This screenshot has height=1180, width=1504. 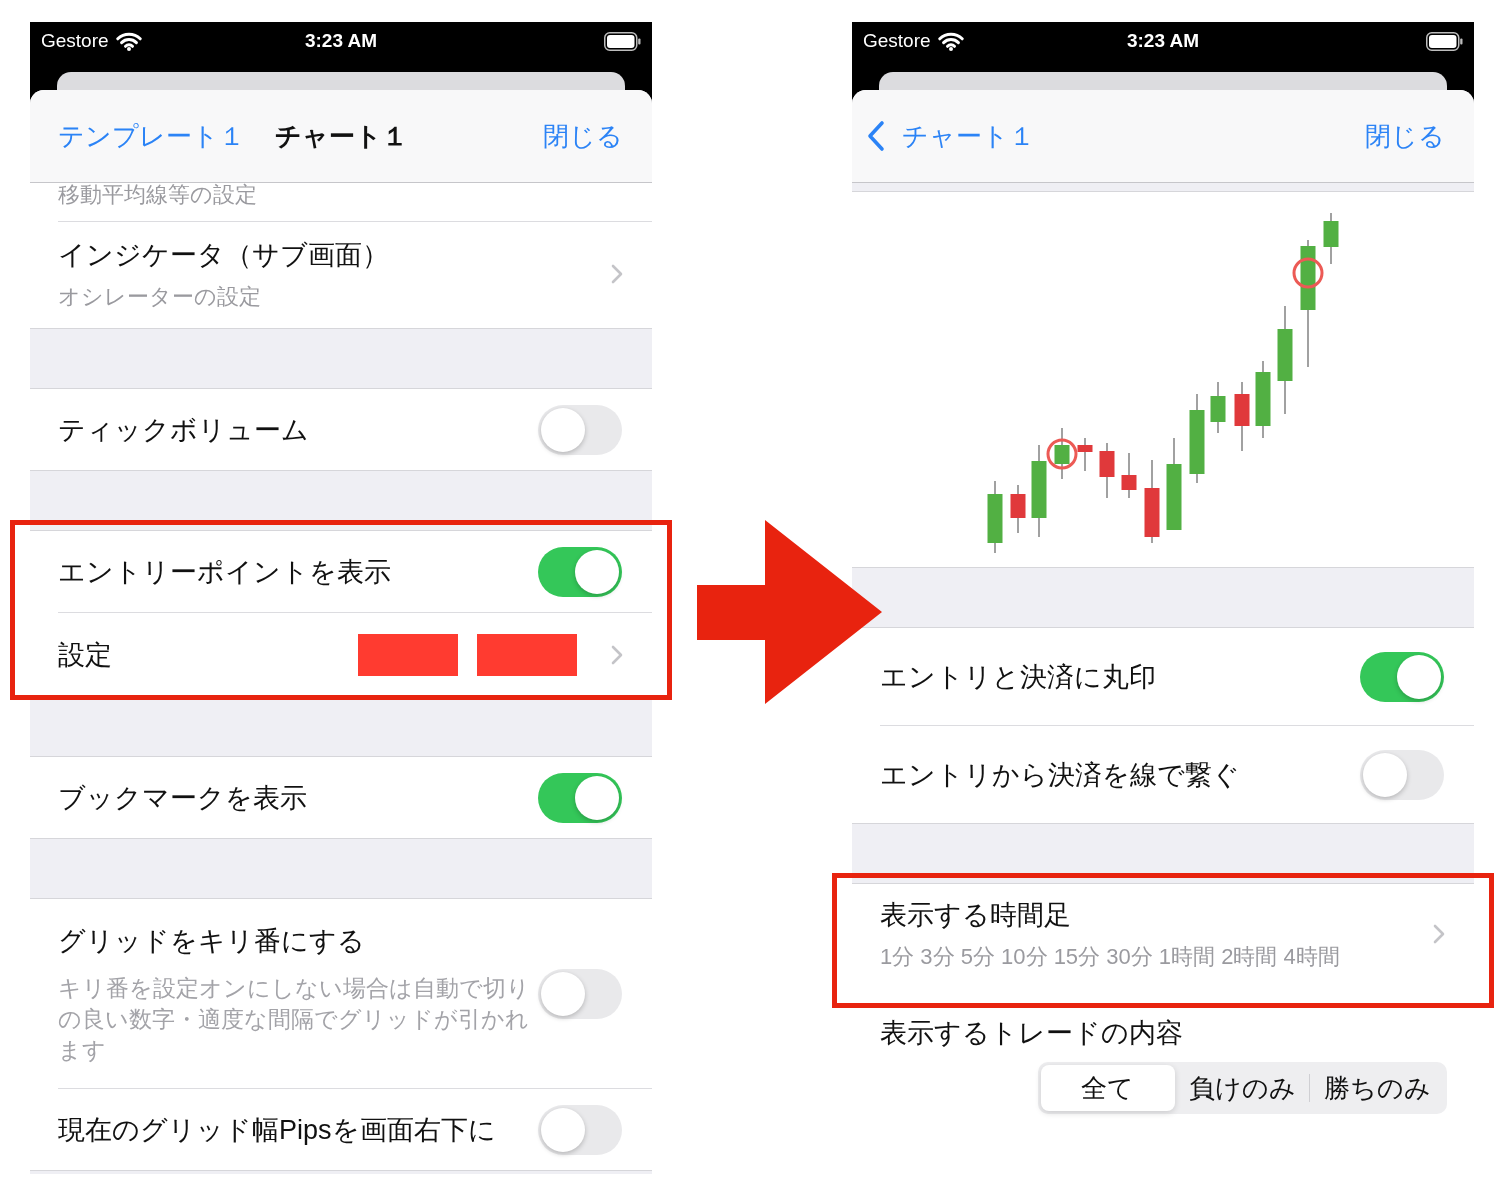 What do you see at coordinates (160, 297) in the screenshot?
I see `row-subtitle: オシレーターの設定` at bounding box center [160, 297].